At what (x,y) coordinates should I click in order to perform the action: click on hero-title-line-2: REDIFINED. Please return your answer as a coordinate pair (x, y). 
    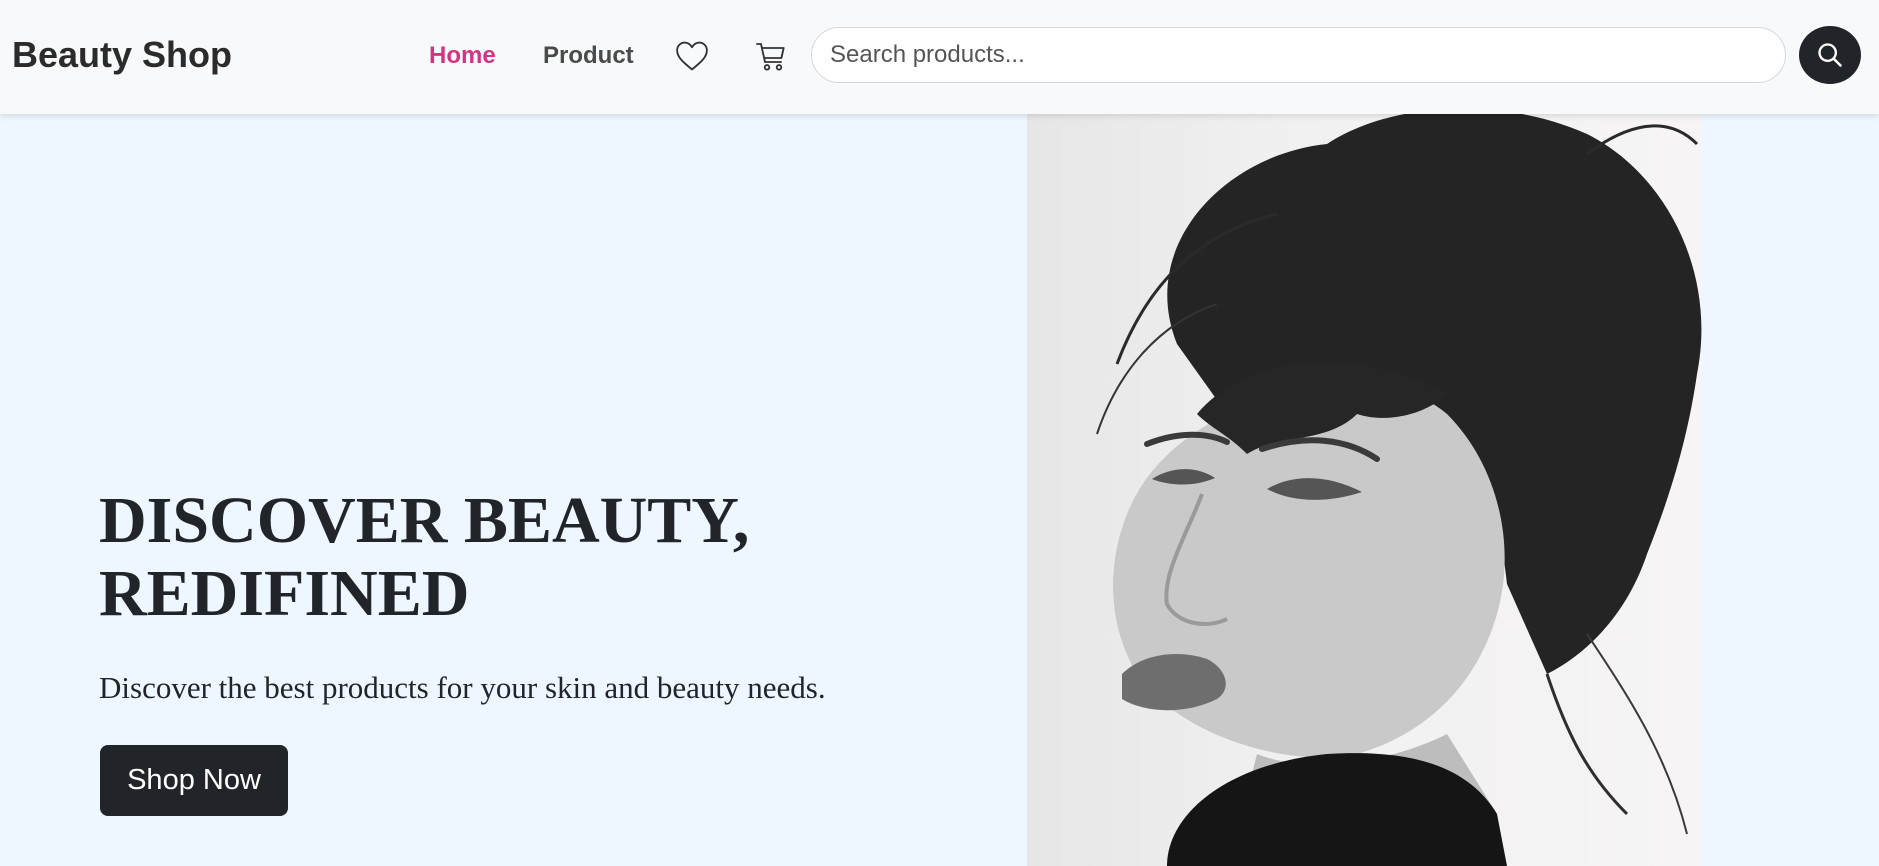
    Looking at the image, I should click on (284, 593).